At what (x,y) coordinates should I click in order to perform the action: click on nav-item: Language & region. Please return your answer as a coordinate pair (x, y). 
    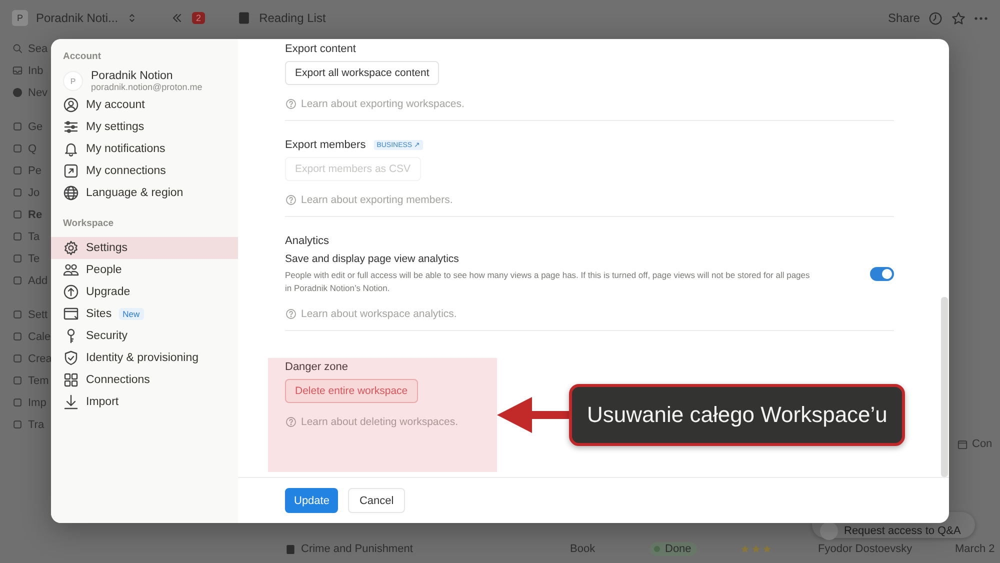
    Looking at the image, I should click on (144, 193).